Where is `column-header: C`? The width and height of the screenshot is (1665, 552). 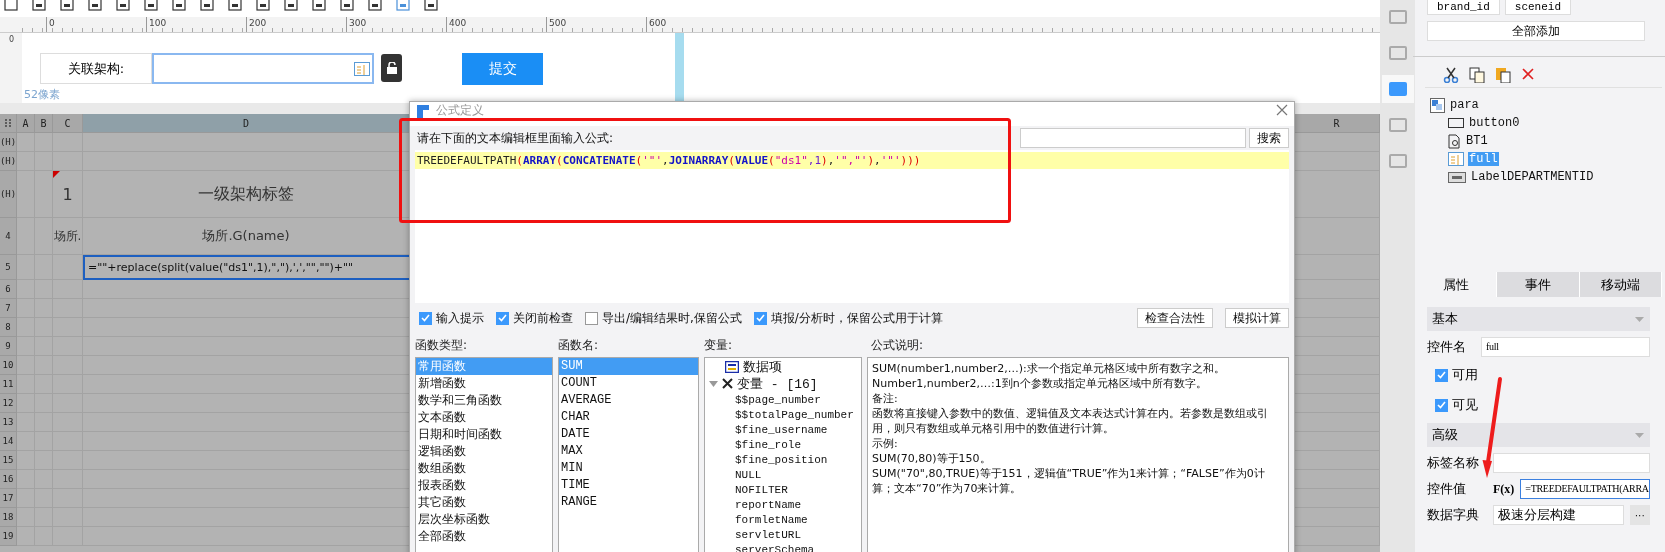
column-header: C is located at coordinates (68, 123).